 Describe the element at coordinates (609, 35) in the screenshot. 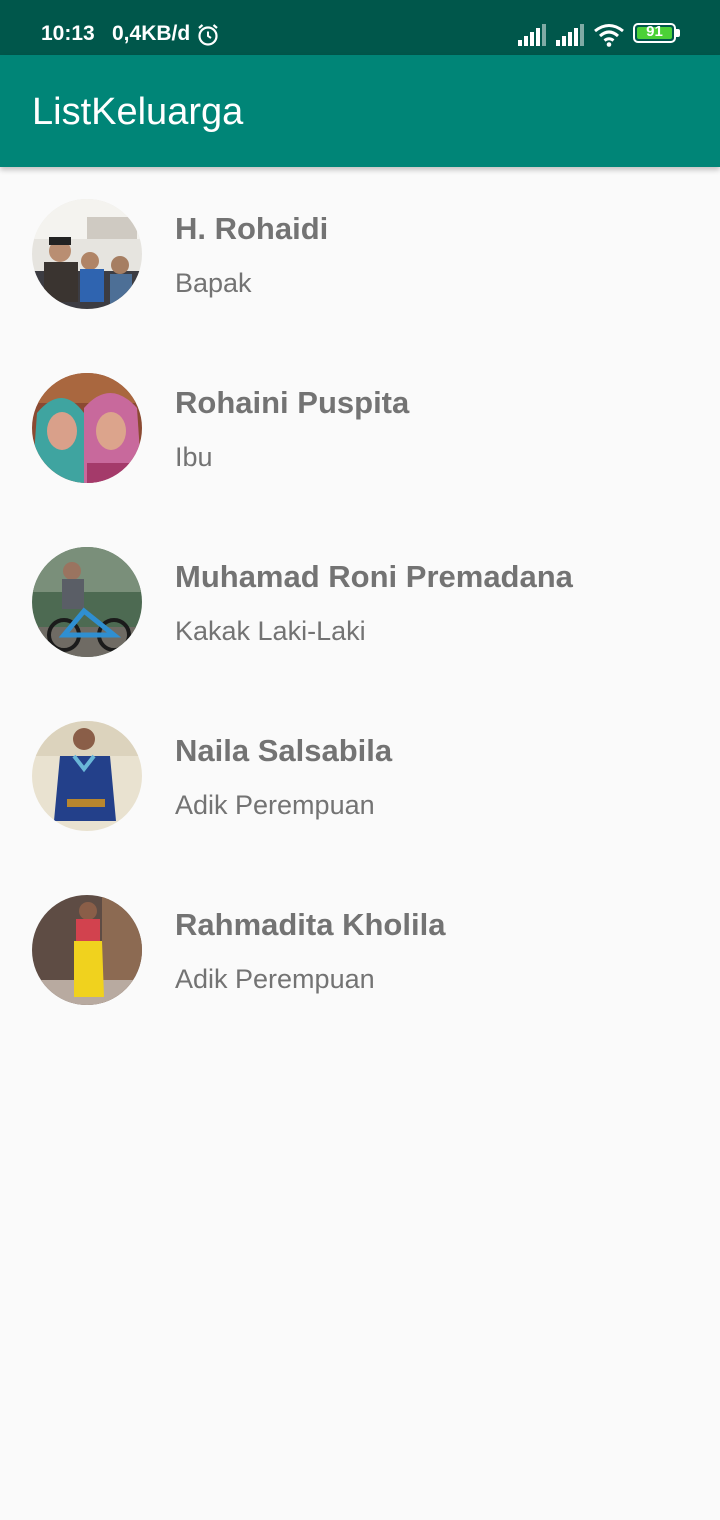

I see `wifi-icon` at that location.